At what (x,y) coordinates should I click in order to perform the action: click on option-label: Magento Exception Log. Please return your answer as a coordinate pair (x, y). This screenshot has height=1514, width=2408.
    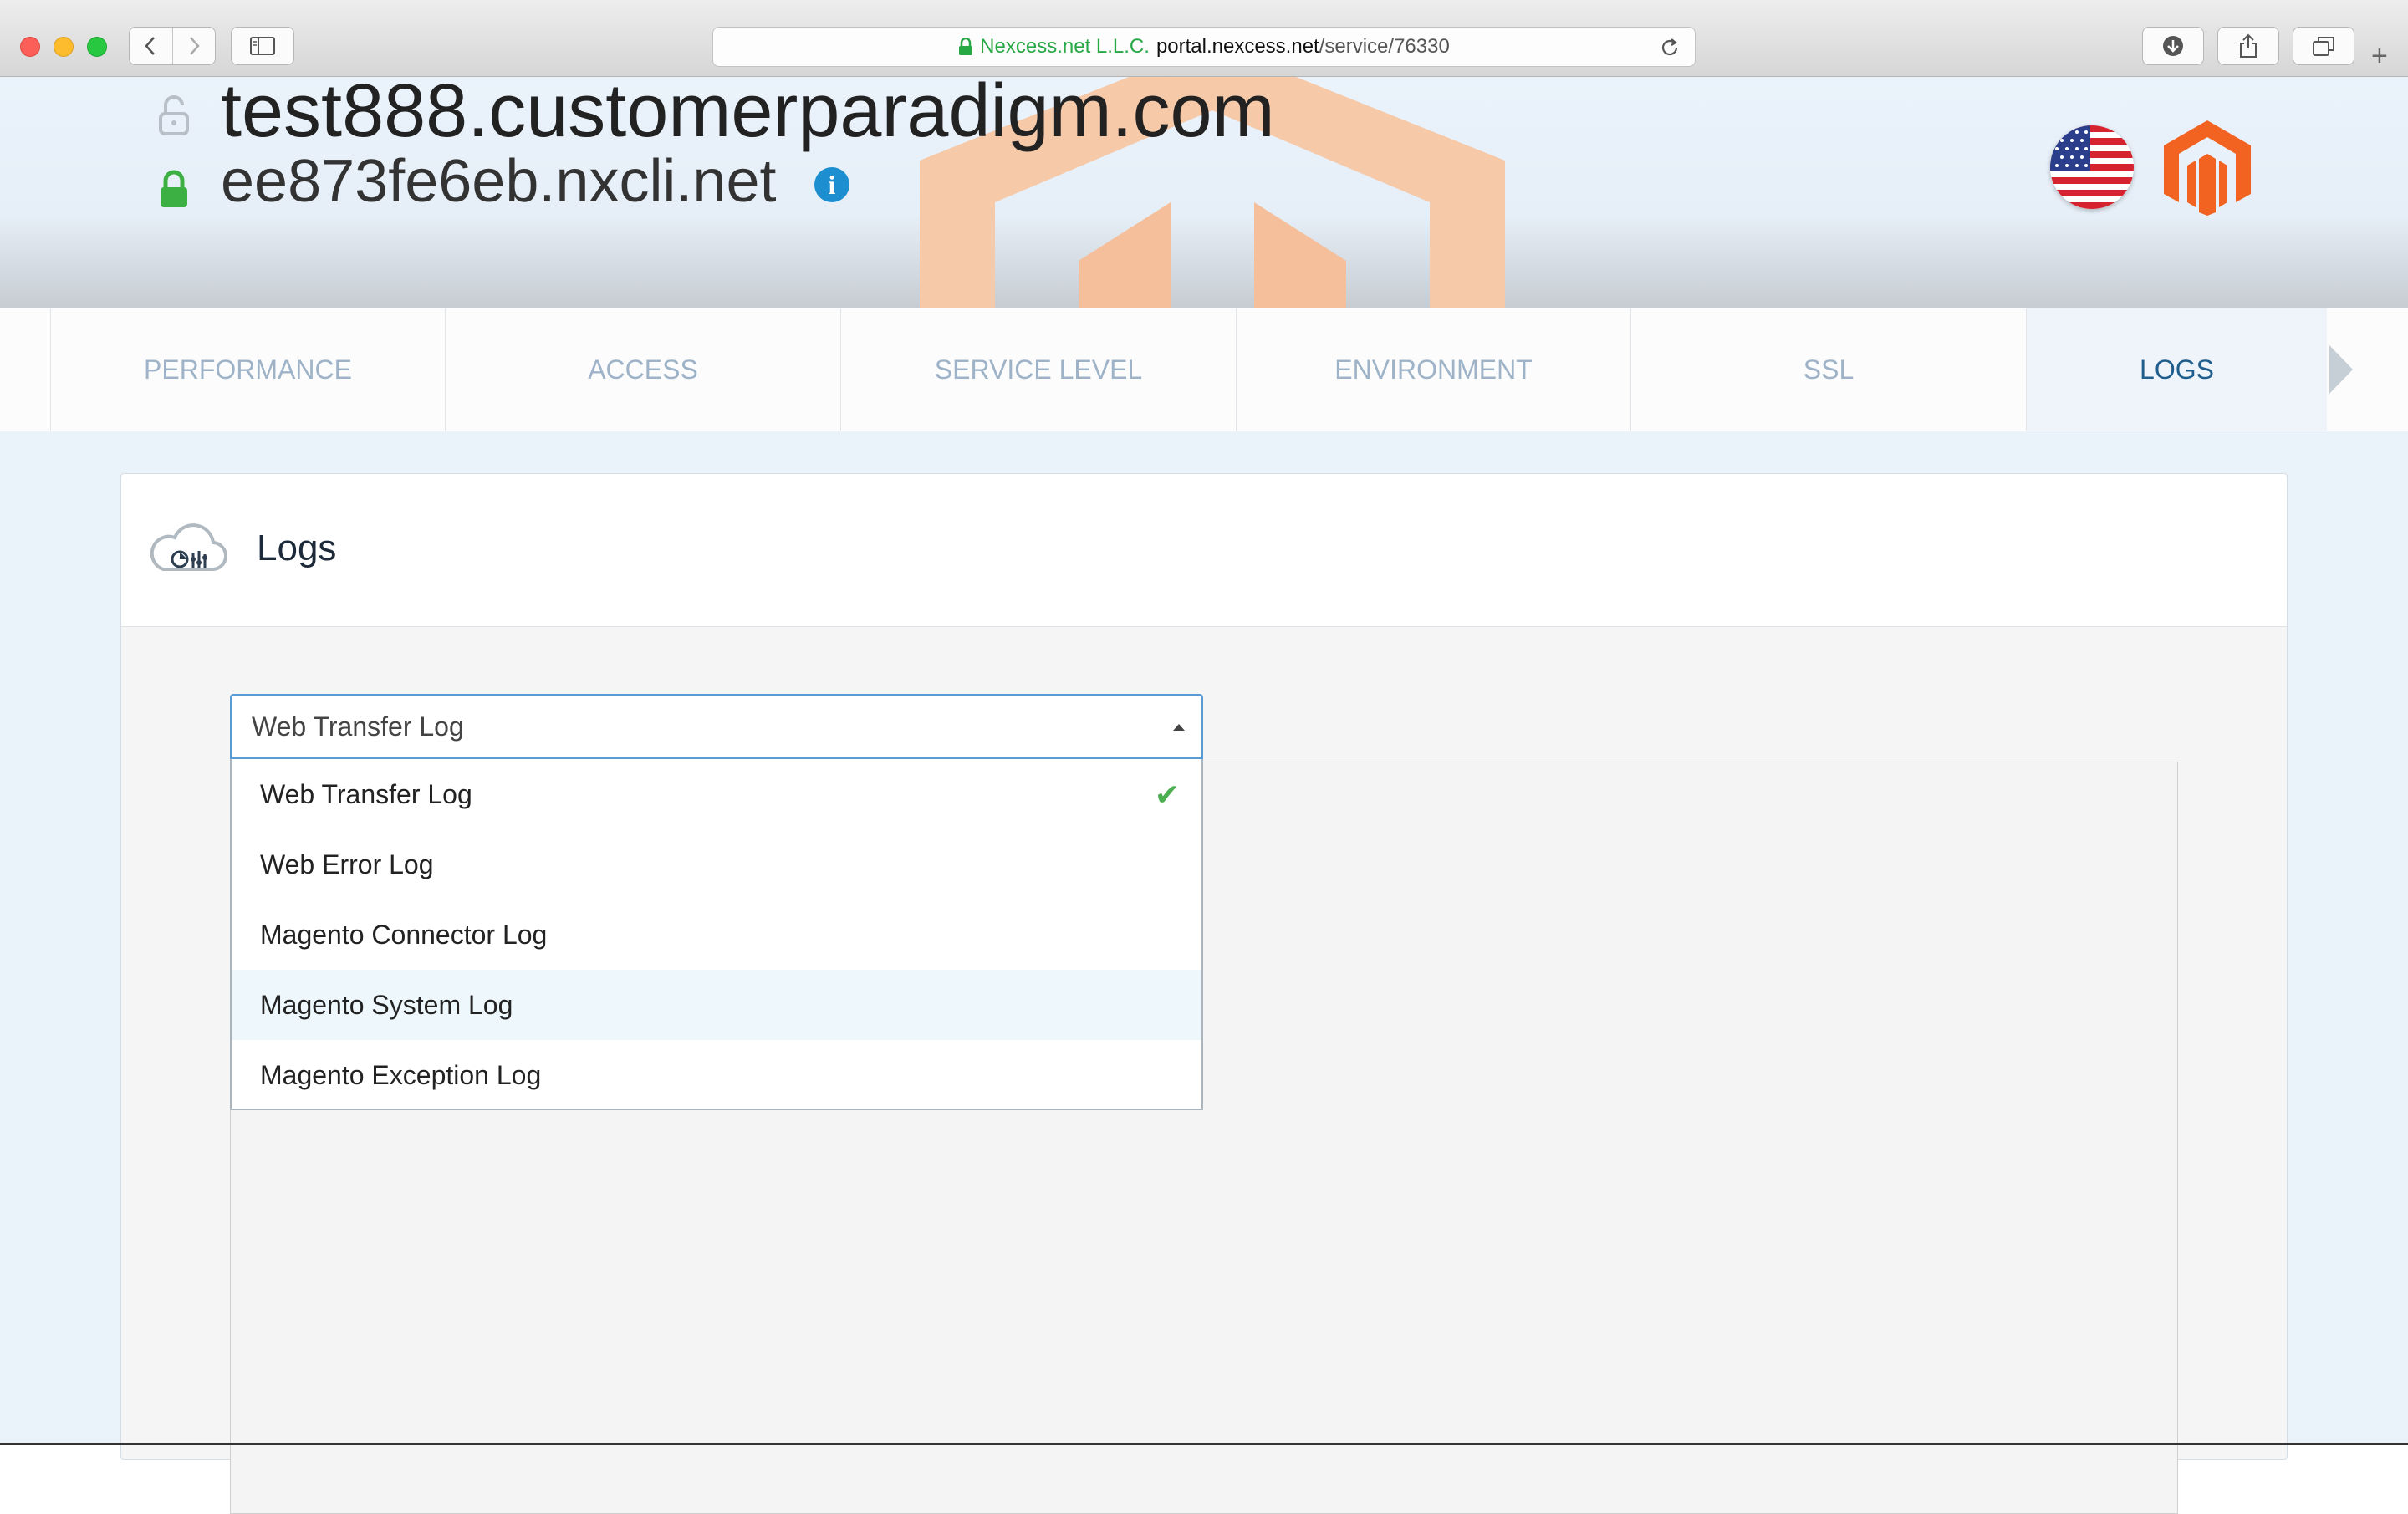
    Looking at the image, I should click on (401, 1074).